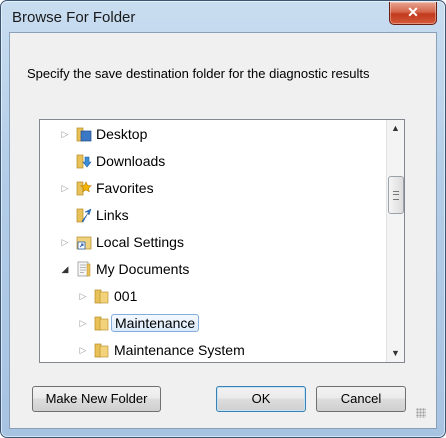 This screenshot has height=438, width=446. I want to click on tree-item-maintenance-system: ▷ Maintenance System, so click(161, 350).